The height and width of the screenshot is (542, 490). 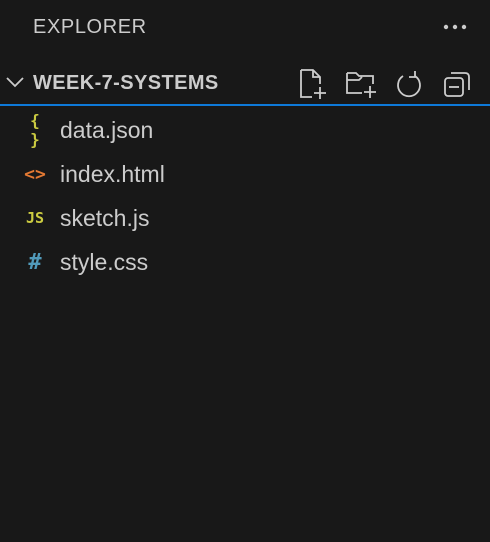 I want to click on explorer-title: EXPLORER, so click(x=90, y=27).